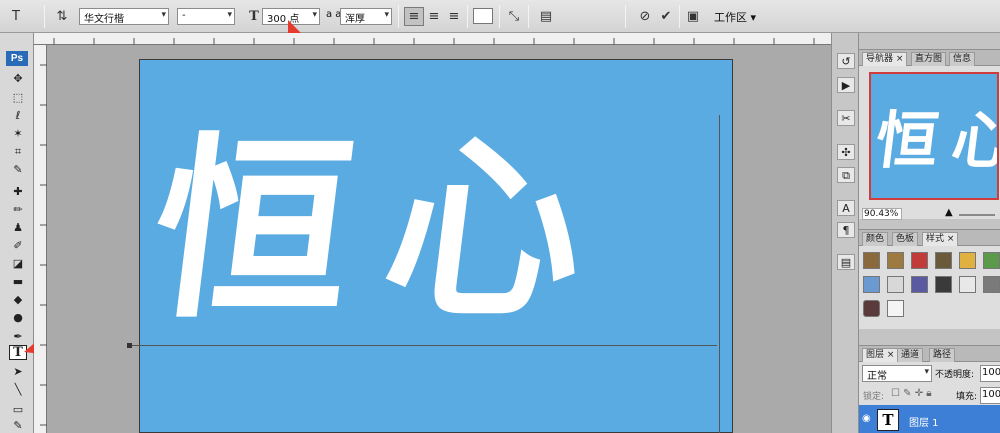 This screenshot has width=1000, height=433. Describe the element at coordinates (977, 215) in the screenshot. I see `zoom-slider` at that location.